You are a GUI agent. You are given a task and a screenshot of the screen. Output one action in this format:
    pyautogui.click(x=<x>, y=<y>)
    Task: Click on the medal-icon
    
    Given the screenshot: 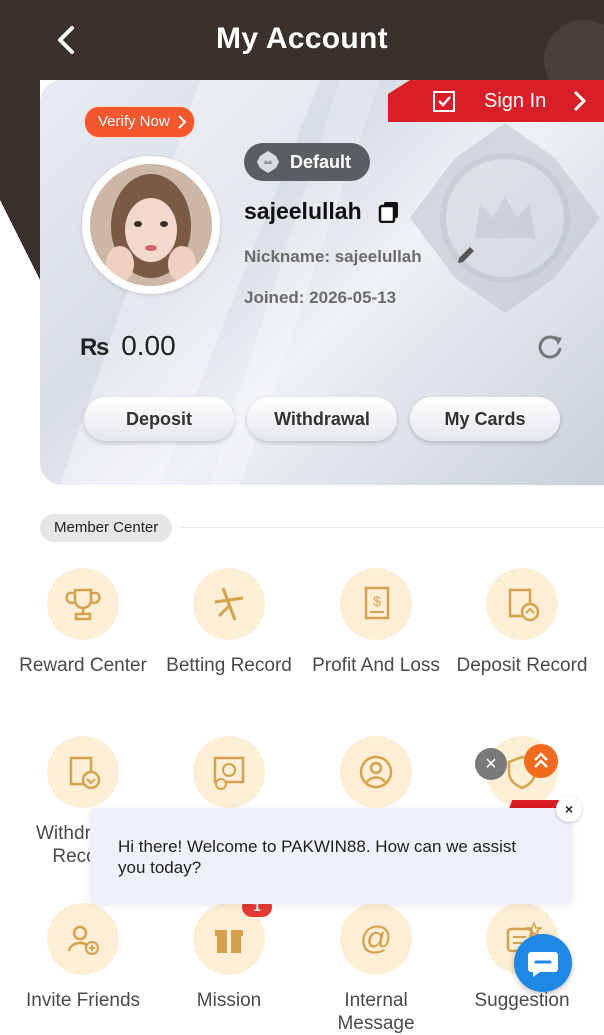 What is the action you would take?
    pyautogui.click(x=268, y=162)
    